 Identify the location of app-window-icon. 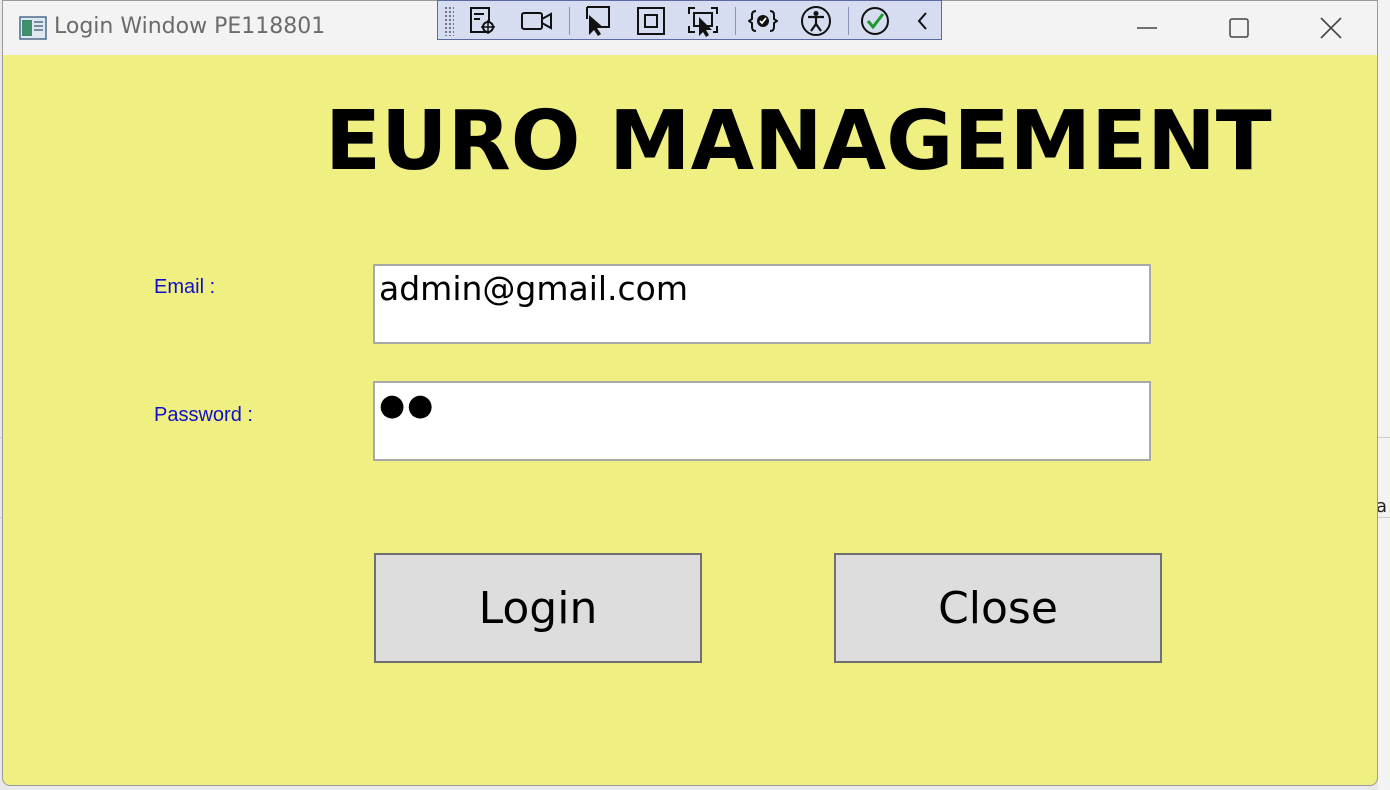
(33, 28).